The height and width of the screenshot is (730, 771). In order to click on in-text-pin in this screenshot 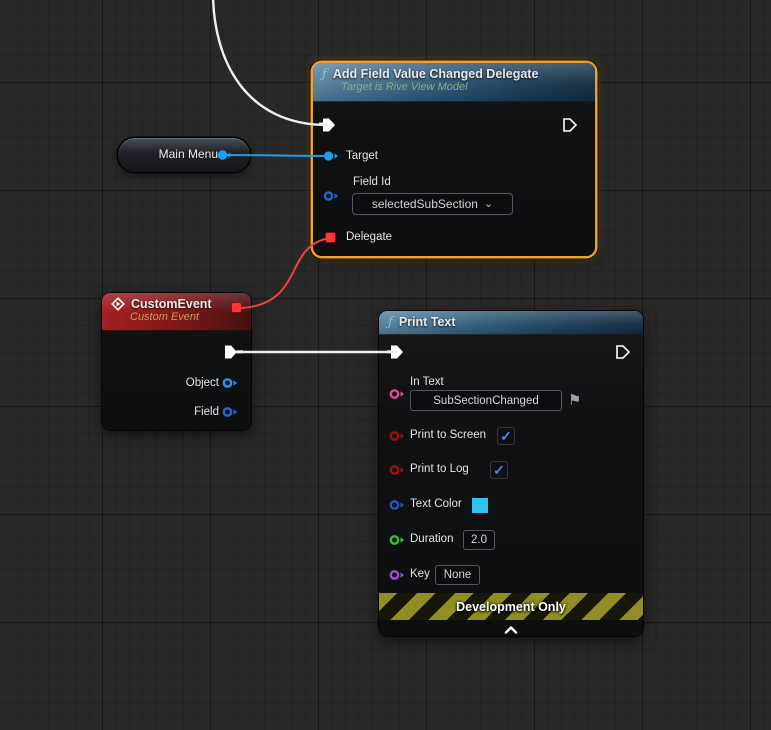, I will do `click(397, 394)`.